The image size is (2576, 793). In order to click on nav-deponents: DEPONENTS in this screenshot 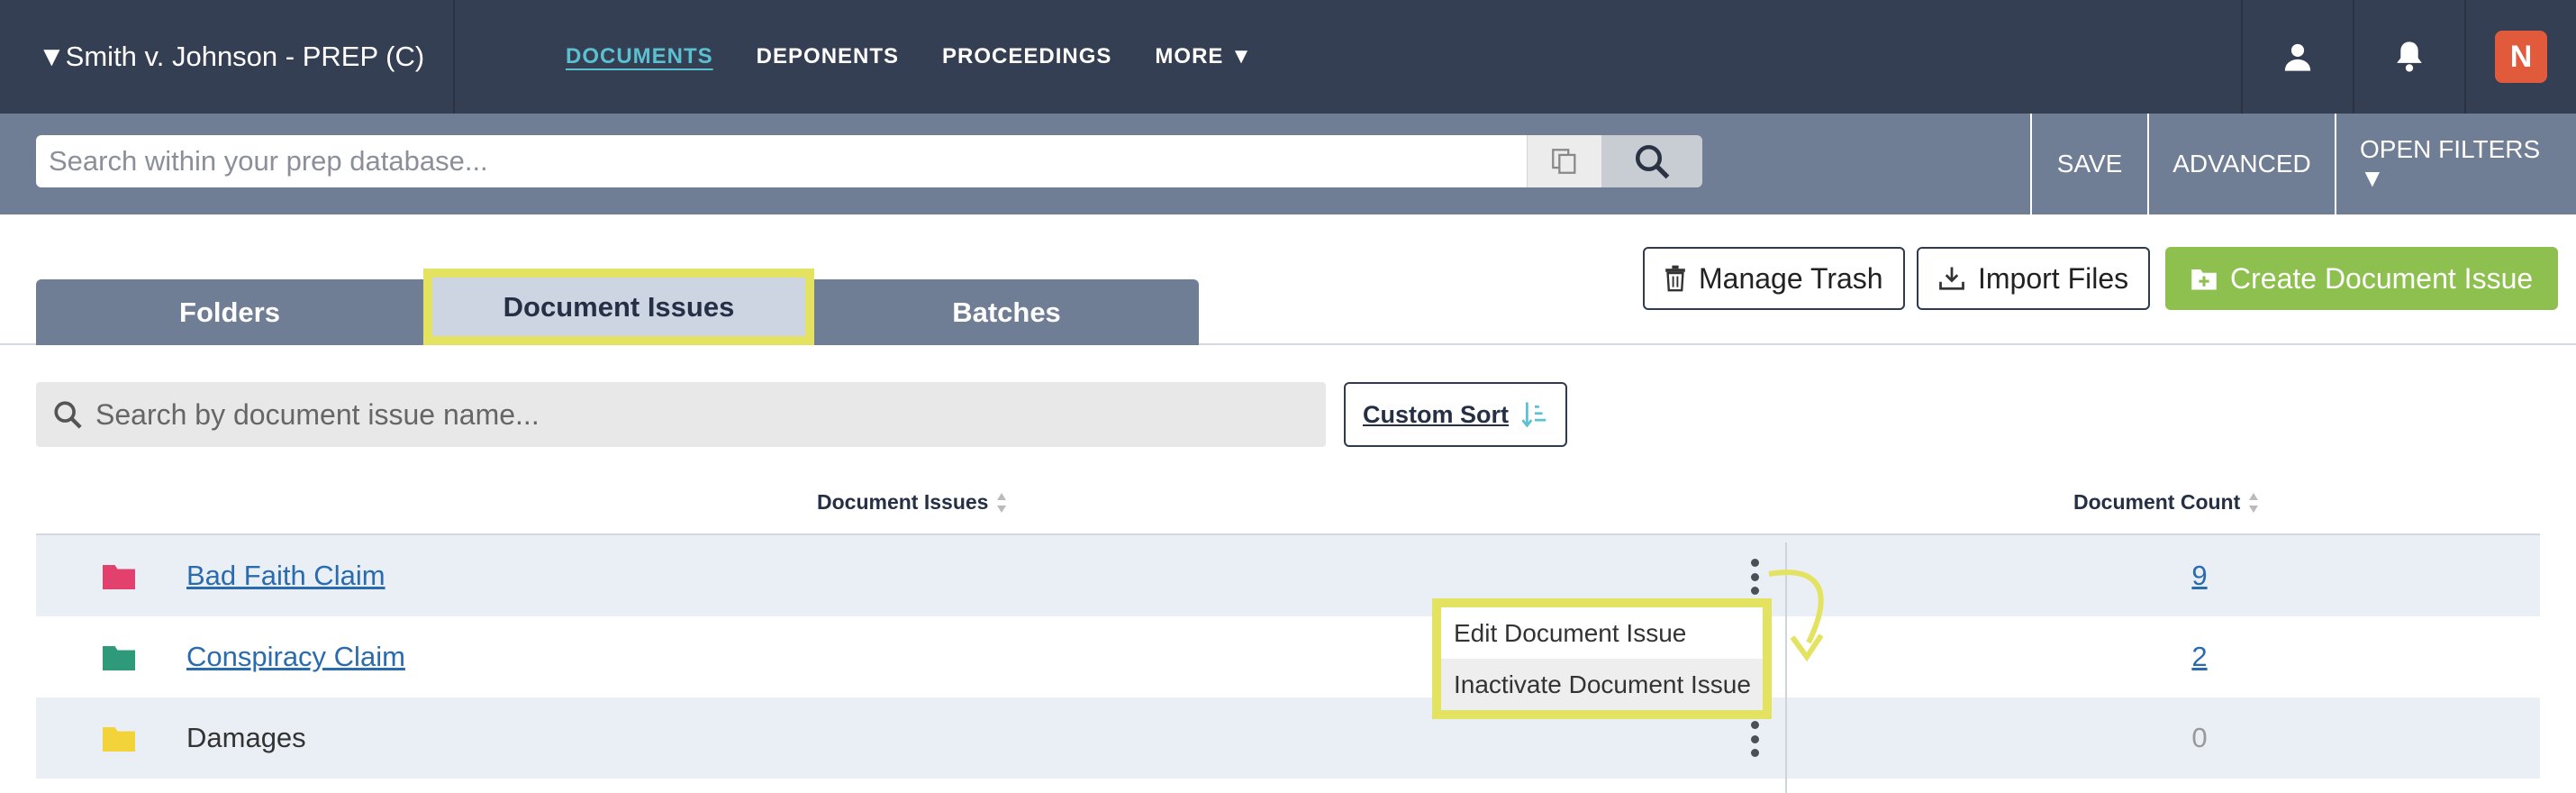, I will do `click(828, 56)`.